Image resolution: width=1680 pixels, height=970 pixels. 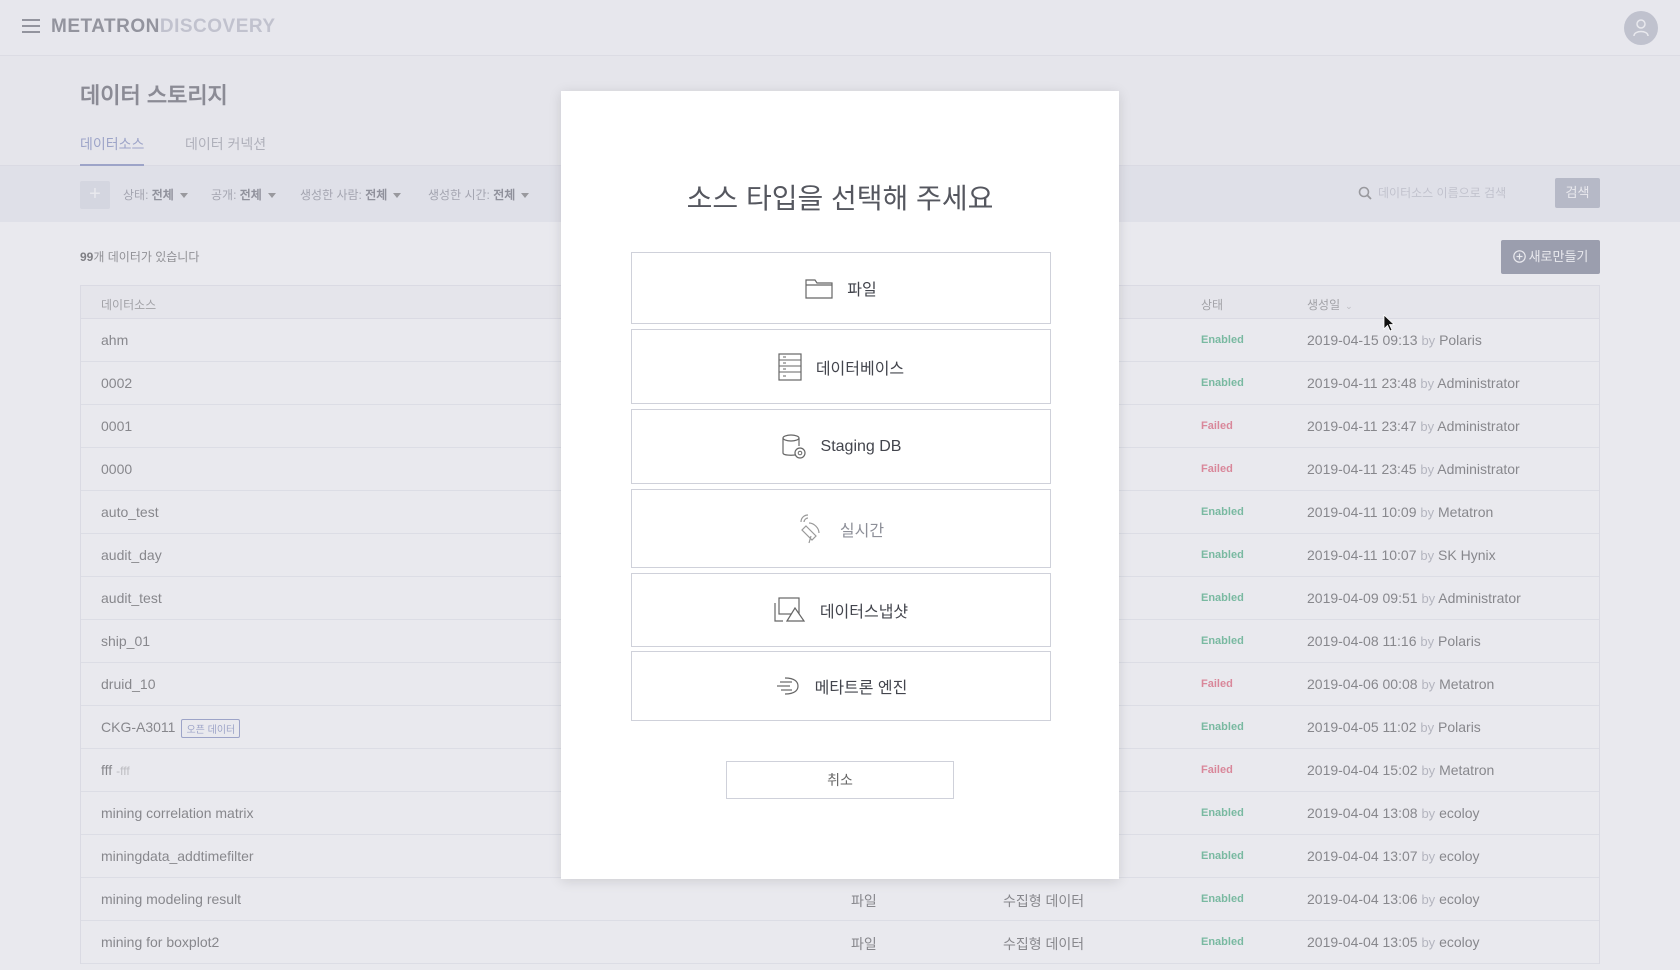 What do you see at coordinates (812, 528) in the screenshot?
I see `satellite-icon` at bounding box center [812, 528].